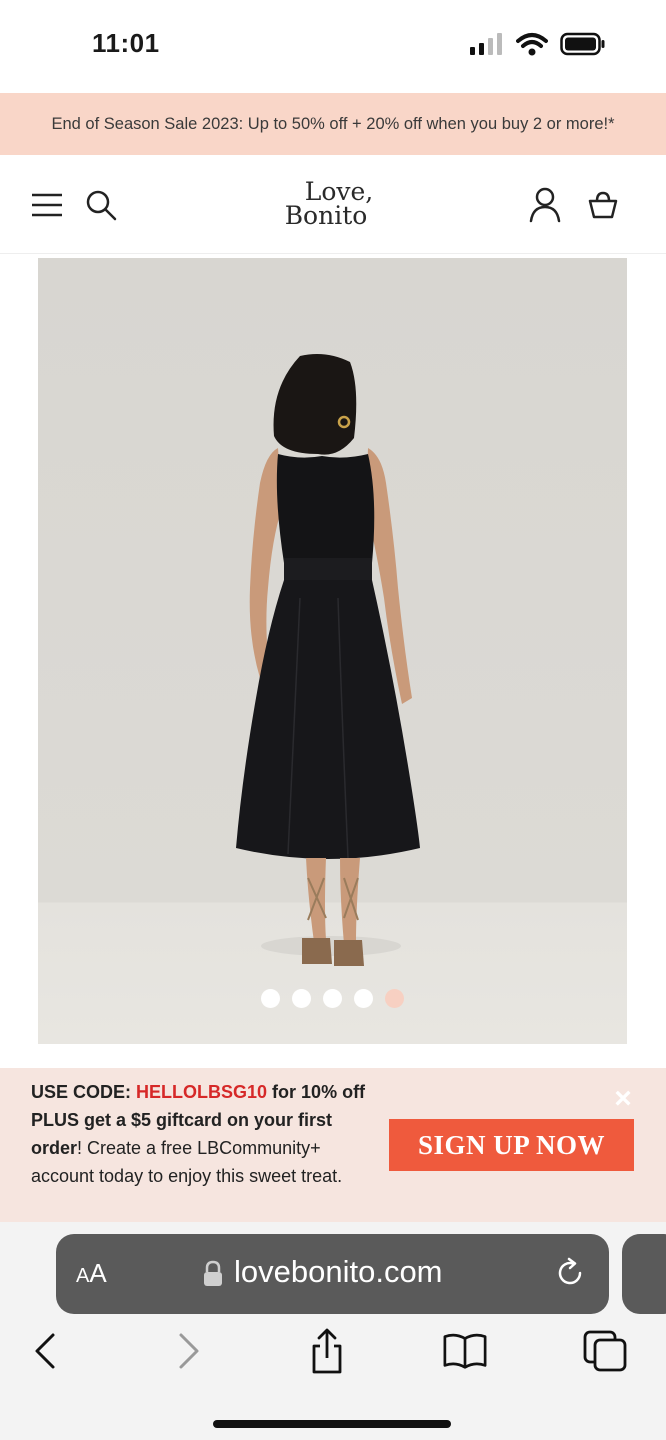  Describe the element at coordinates (532, 44) in the screenshot. I see `wifi-icon` at that location.